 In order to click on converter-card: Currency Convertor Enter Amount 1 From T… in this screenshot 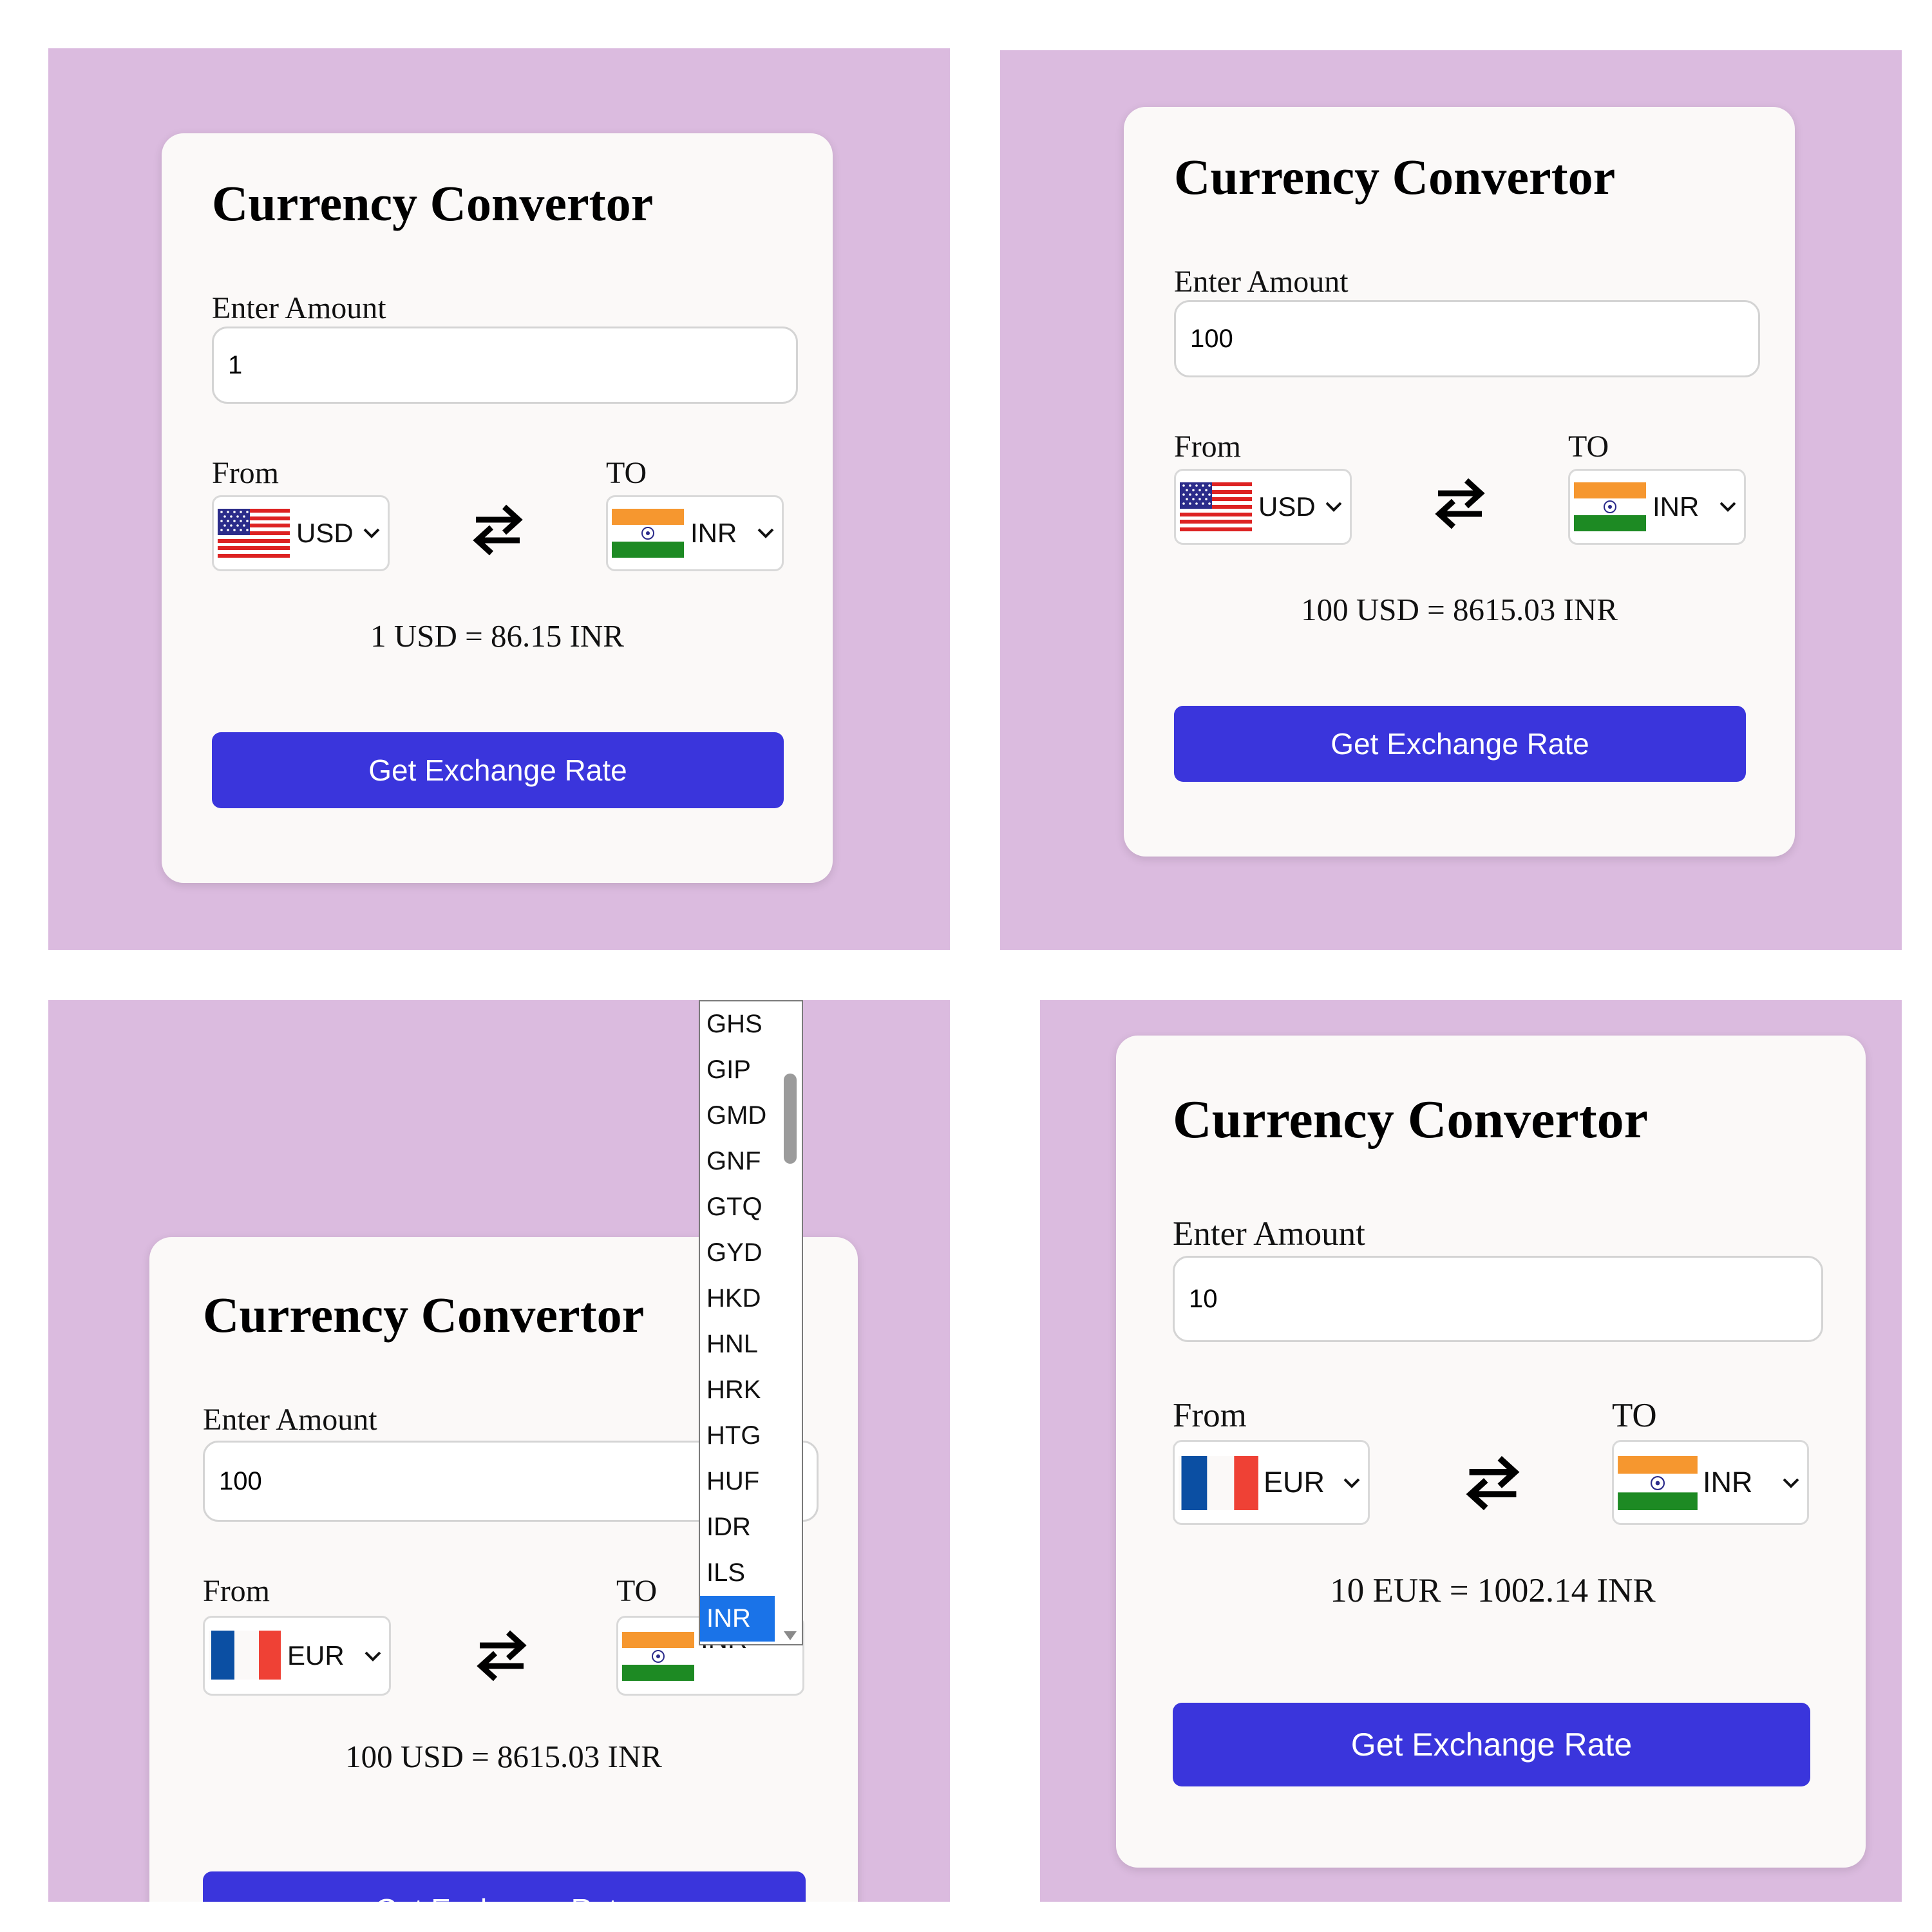, I will do `click(497, 508)`.